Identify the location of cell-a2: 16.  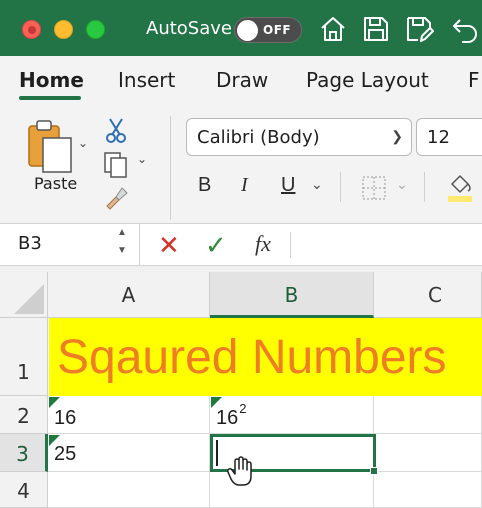
(129, 415).